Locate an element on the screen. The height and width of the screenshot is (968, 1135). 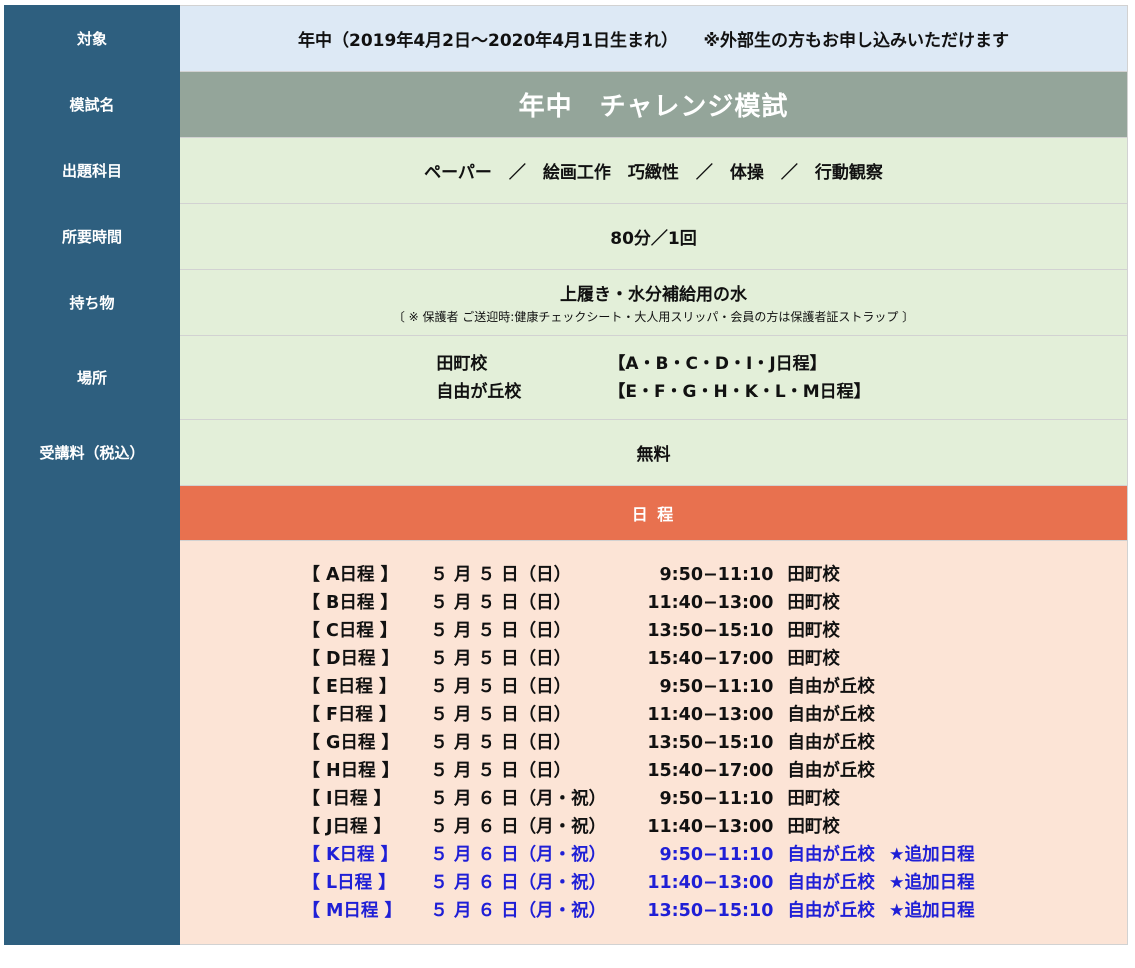
row-duration: 所要時間 80分／1回 is located at coordinates (566, 236).